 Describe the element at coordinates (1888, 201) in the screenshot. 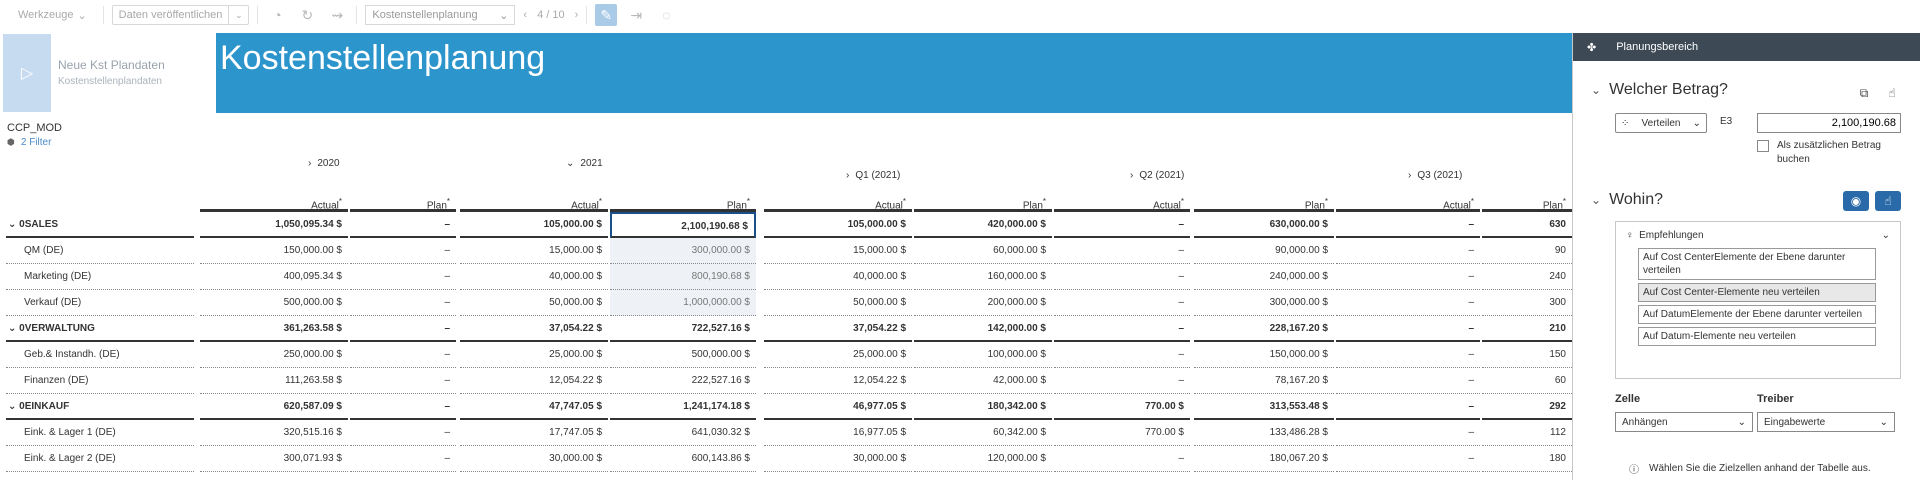

I see `hand-select-icon: ☝` at that location.